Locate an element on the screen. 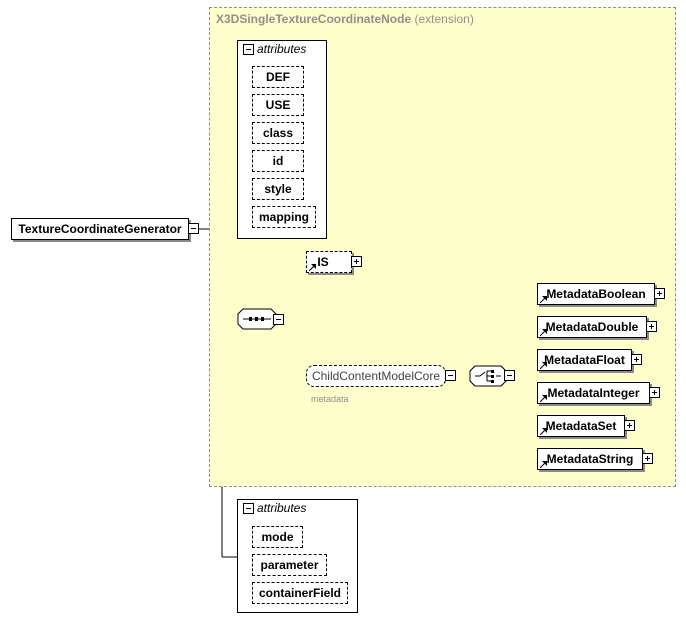 The height and width of the screenshot is (633, 686). attributes-label: attributes is located at coordinates (282, 49).